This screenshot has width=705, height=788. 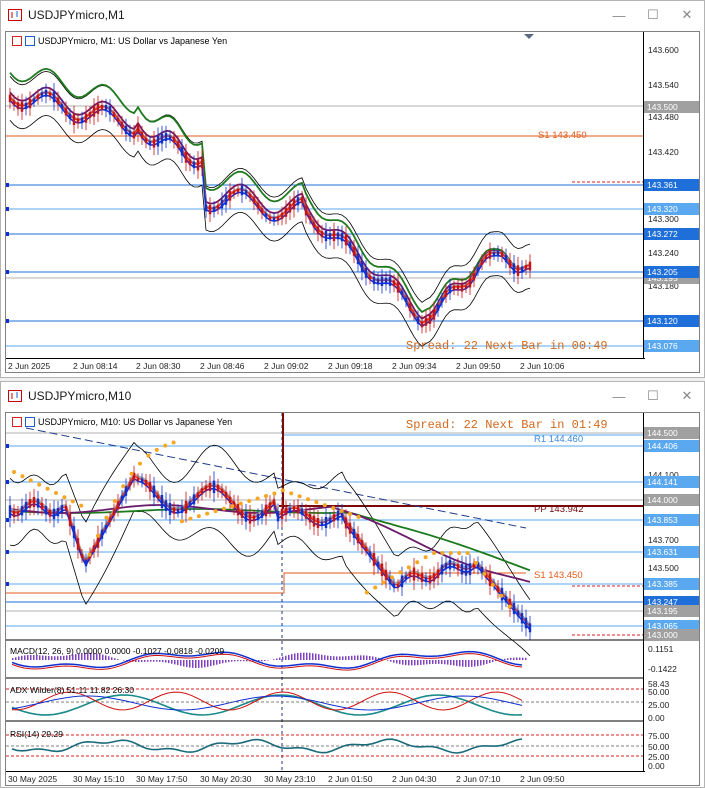 I want to click on rsi-axis-level: 0.00, so click(x=656, y=766).